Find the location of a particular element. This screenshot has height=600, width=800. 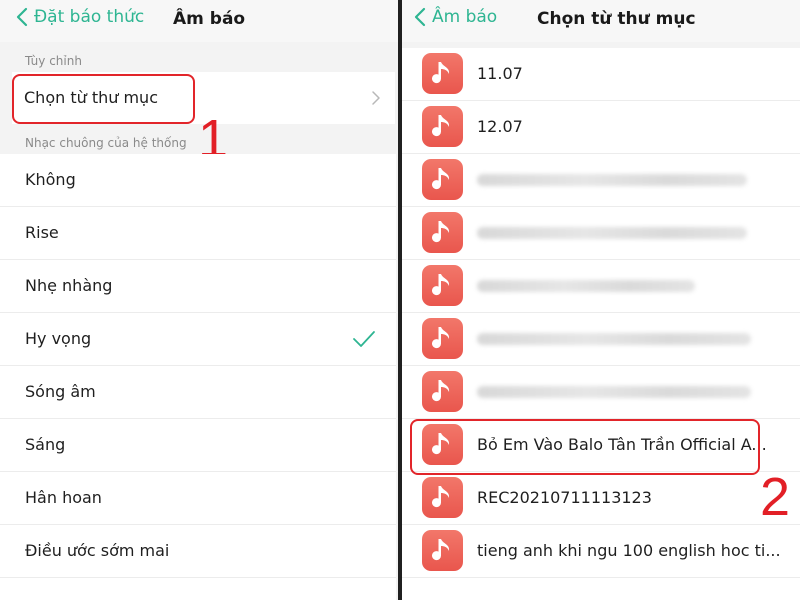

ringtone-label: Điều ước sớm mai is located at coordinates (97, 550).